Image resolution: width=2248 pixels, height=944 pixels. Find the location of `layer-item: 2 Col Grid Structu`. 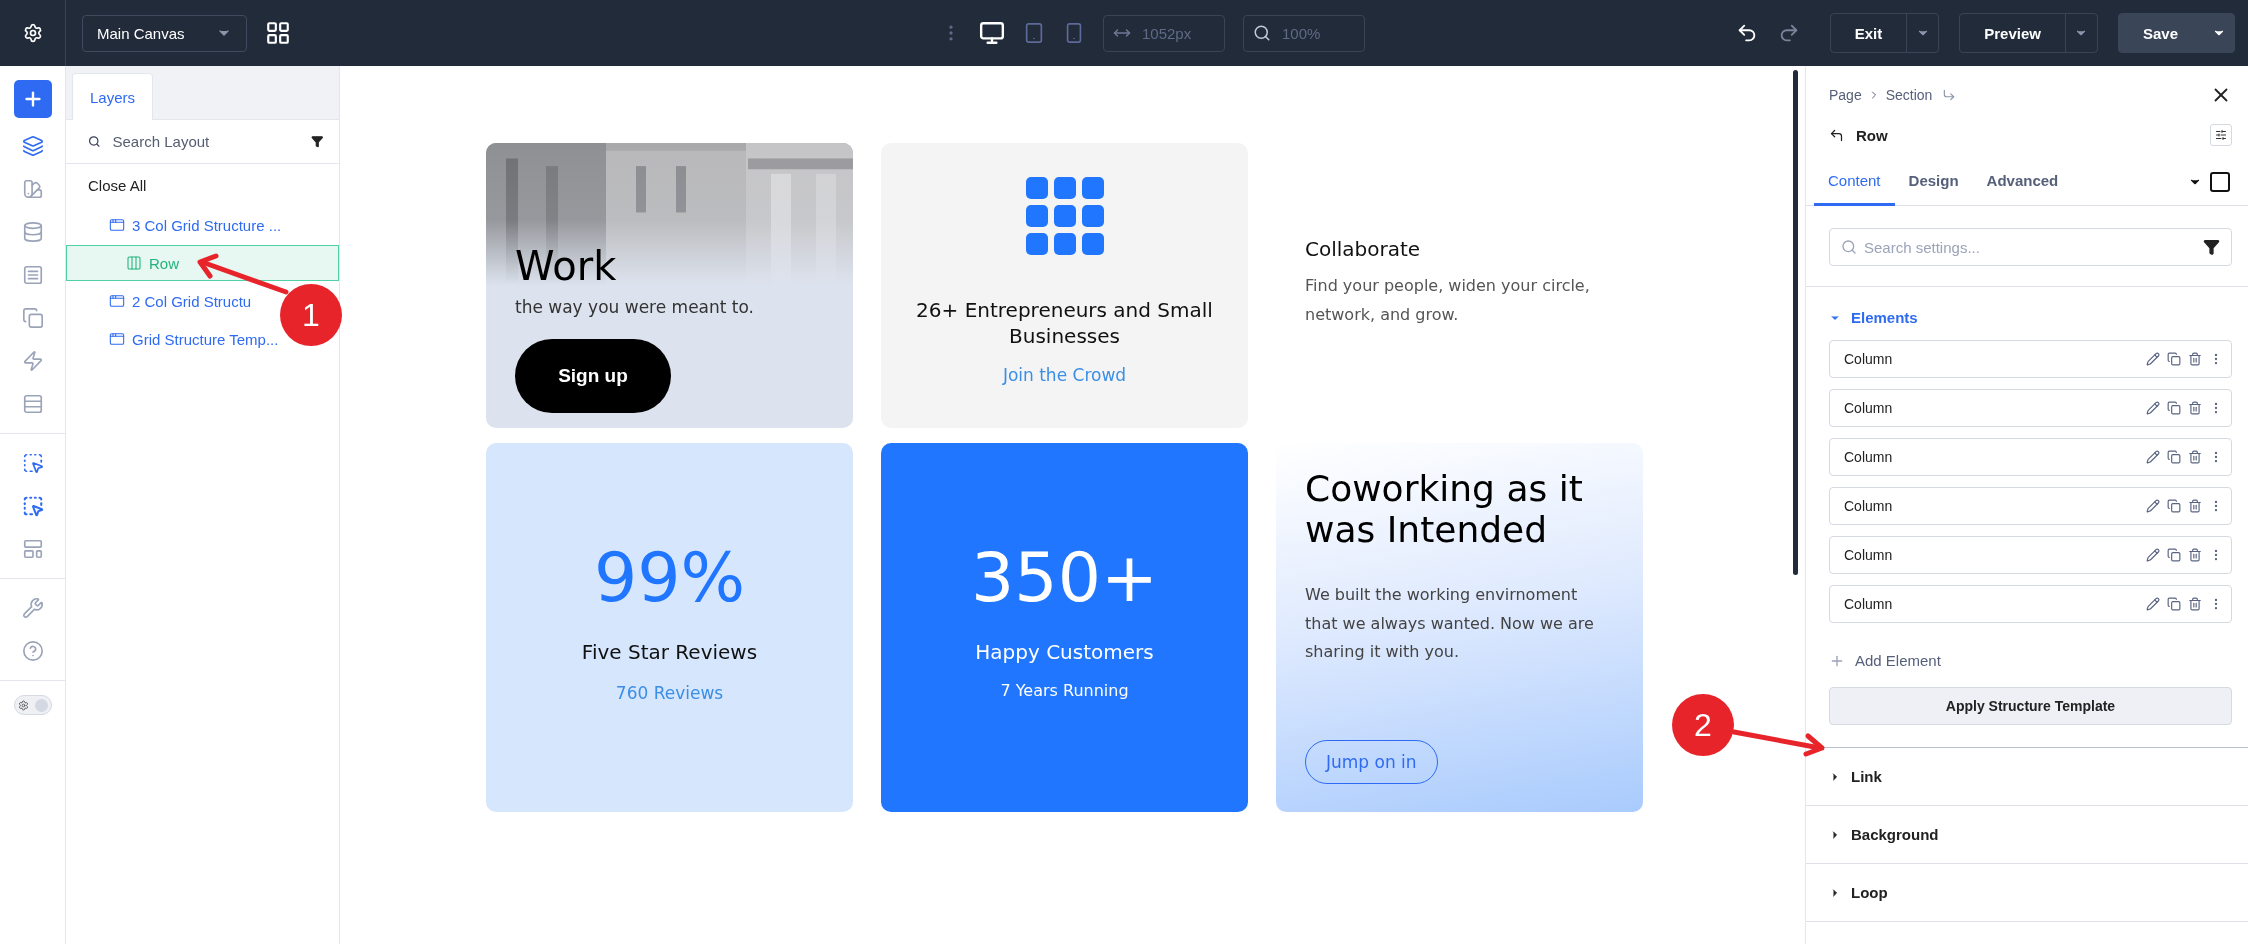

layer-item: 2 Col Grid Structu is located at coordinates (182, 301).